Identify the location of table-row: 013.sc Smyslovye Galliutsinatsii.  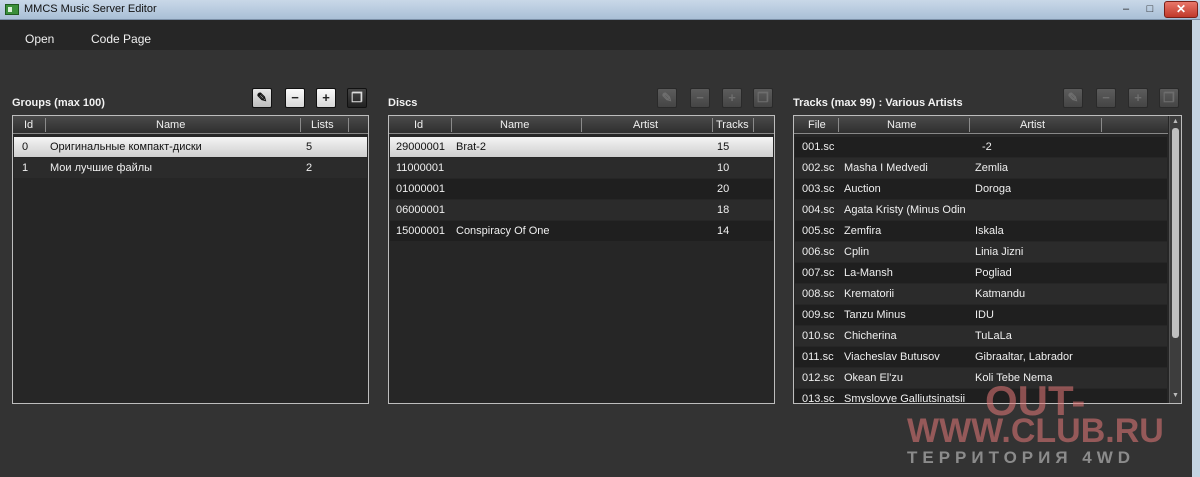
(981, 396).